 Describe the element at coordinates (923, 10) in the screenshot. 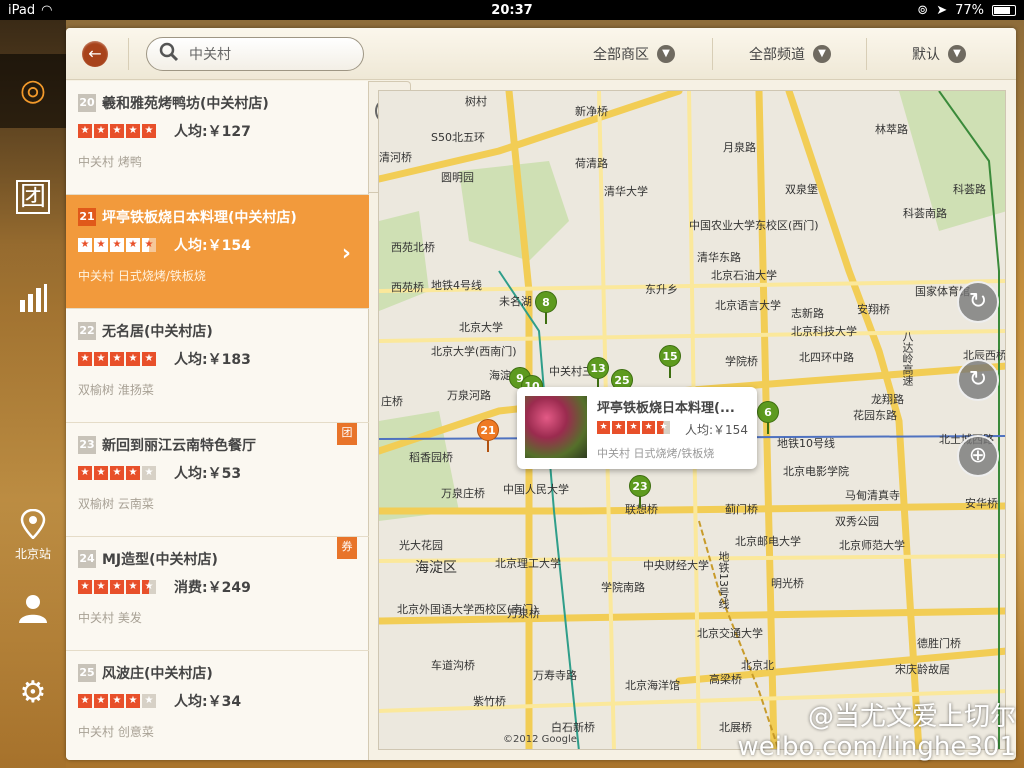

I see `lock-rotation-icon: ⊚` at that location.